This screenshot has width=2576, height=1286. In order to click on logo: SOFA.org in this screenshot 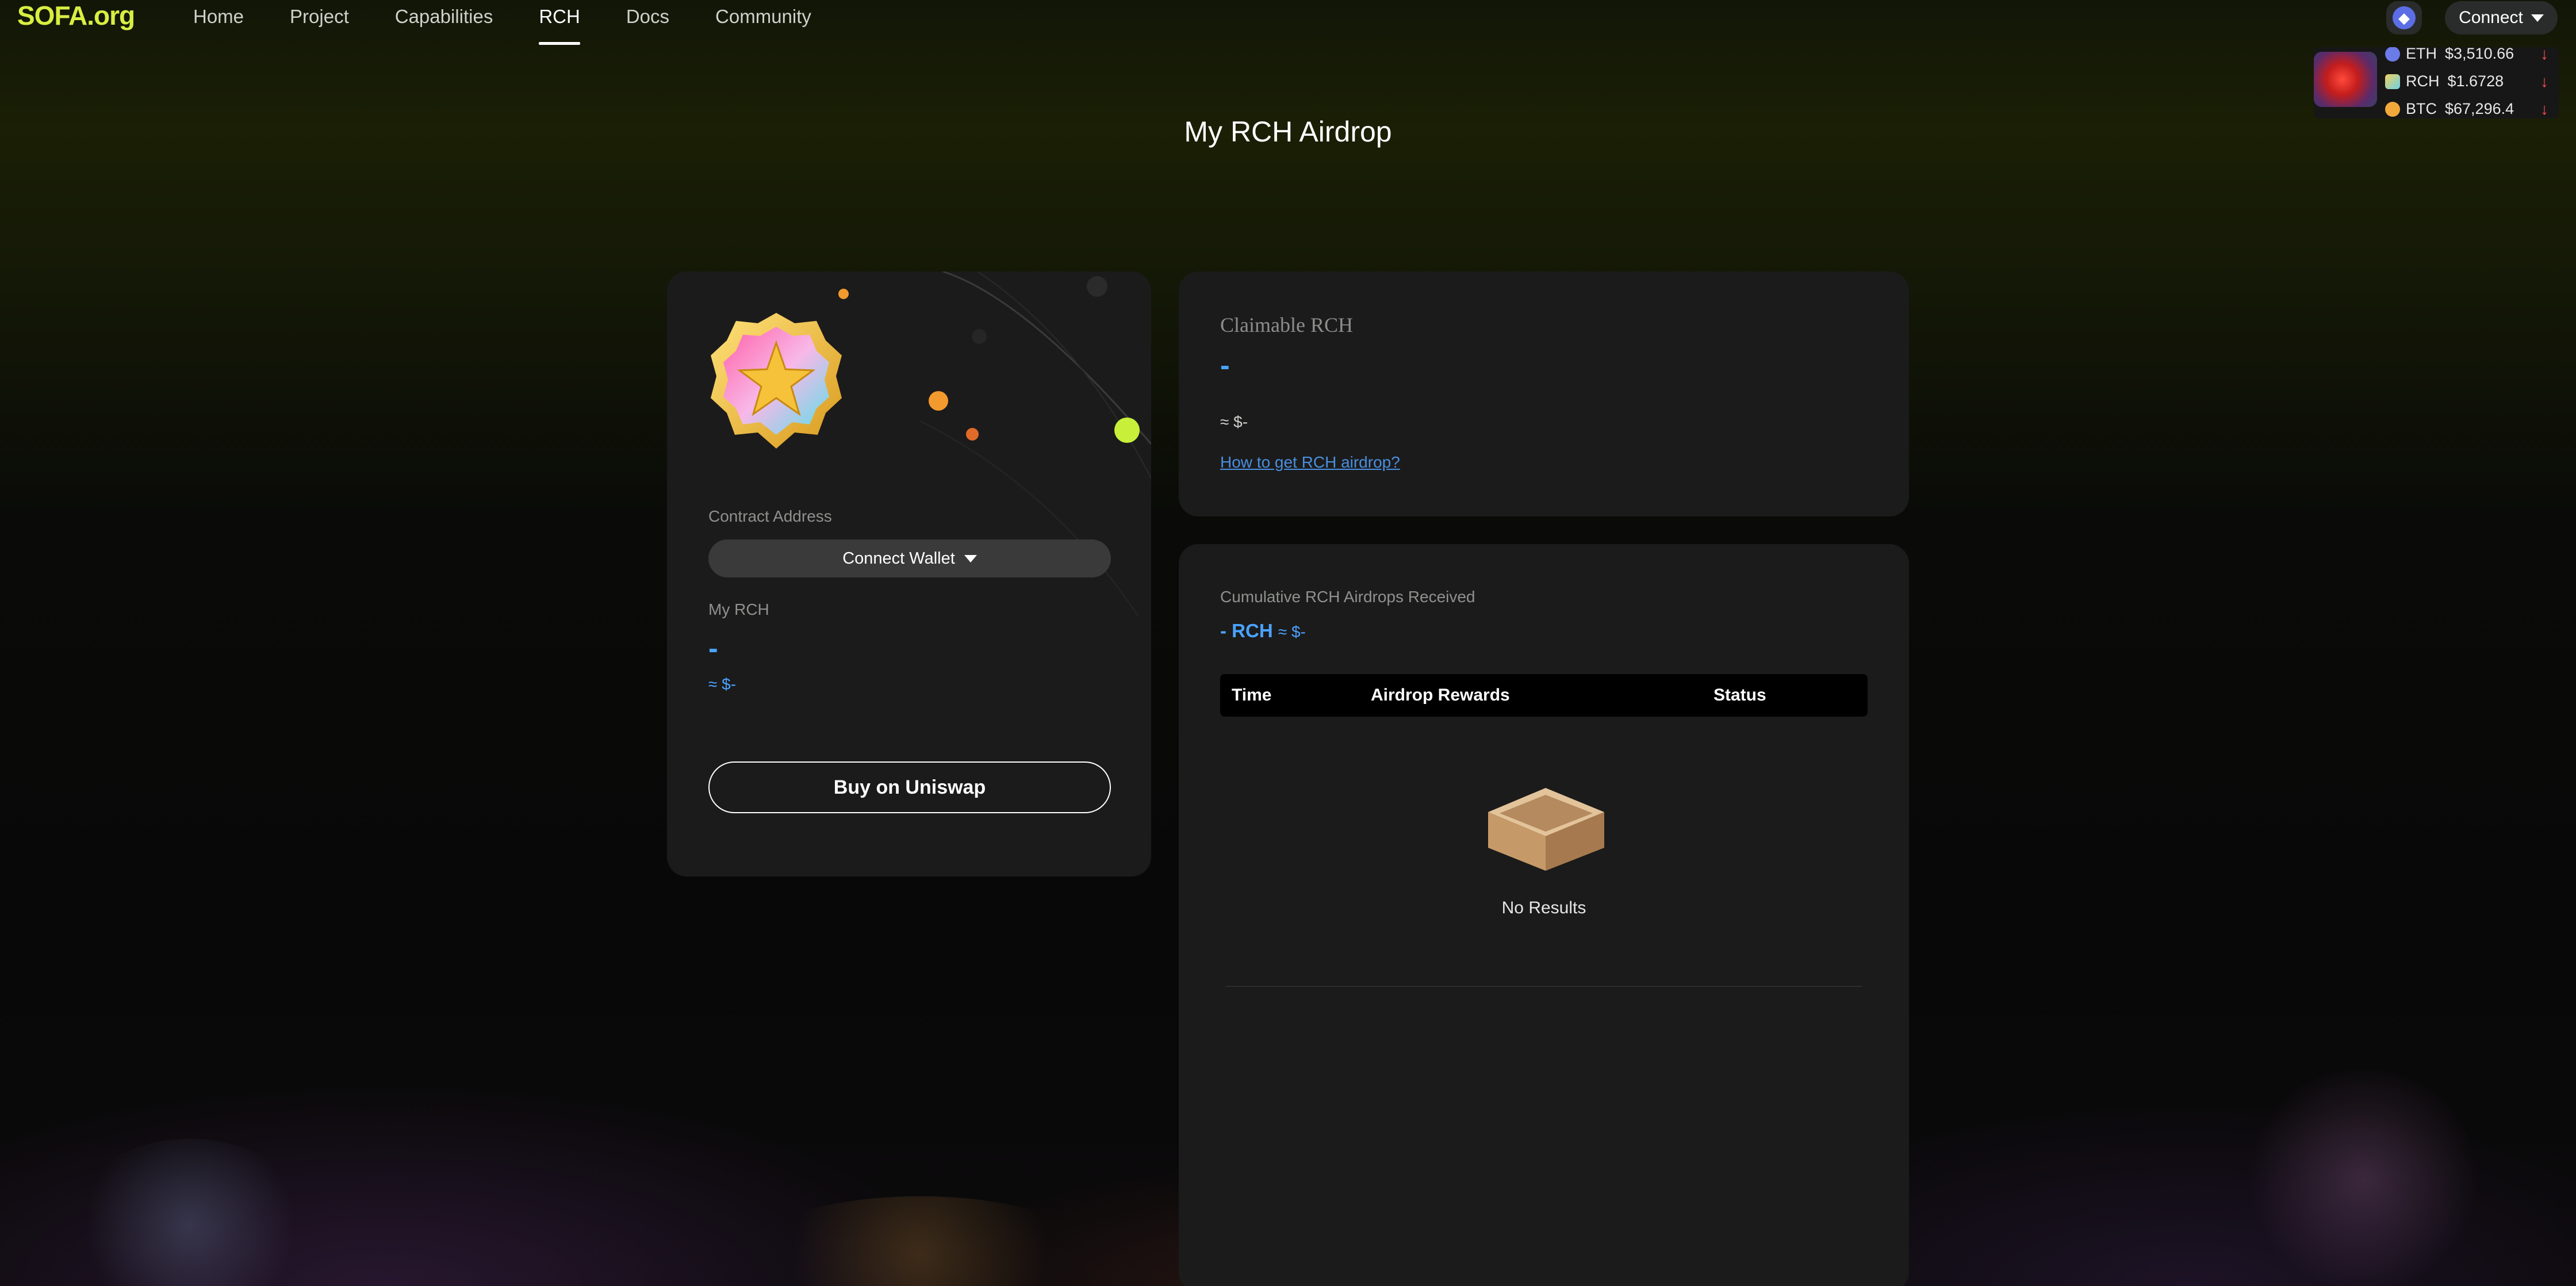, I will do `click(76, 16)`.